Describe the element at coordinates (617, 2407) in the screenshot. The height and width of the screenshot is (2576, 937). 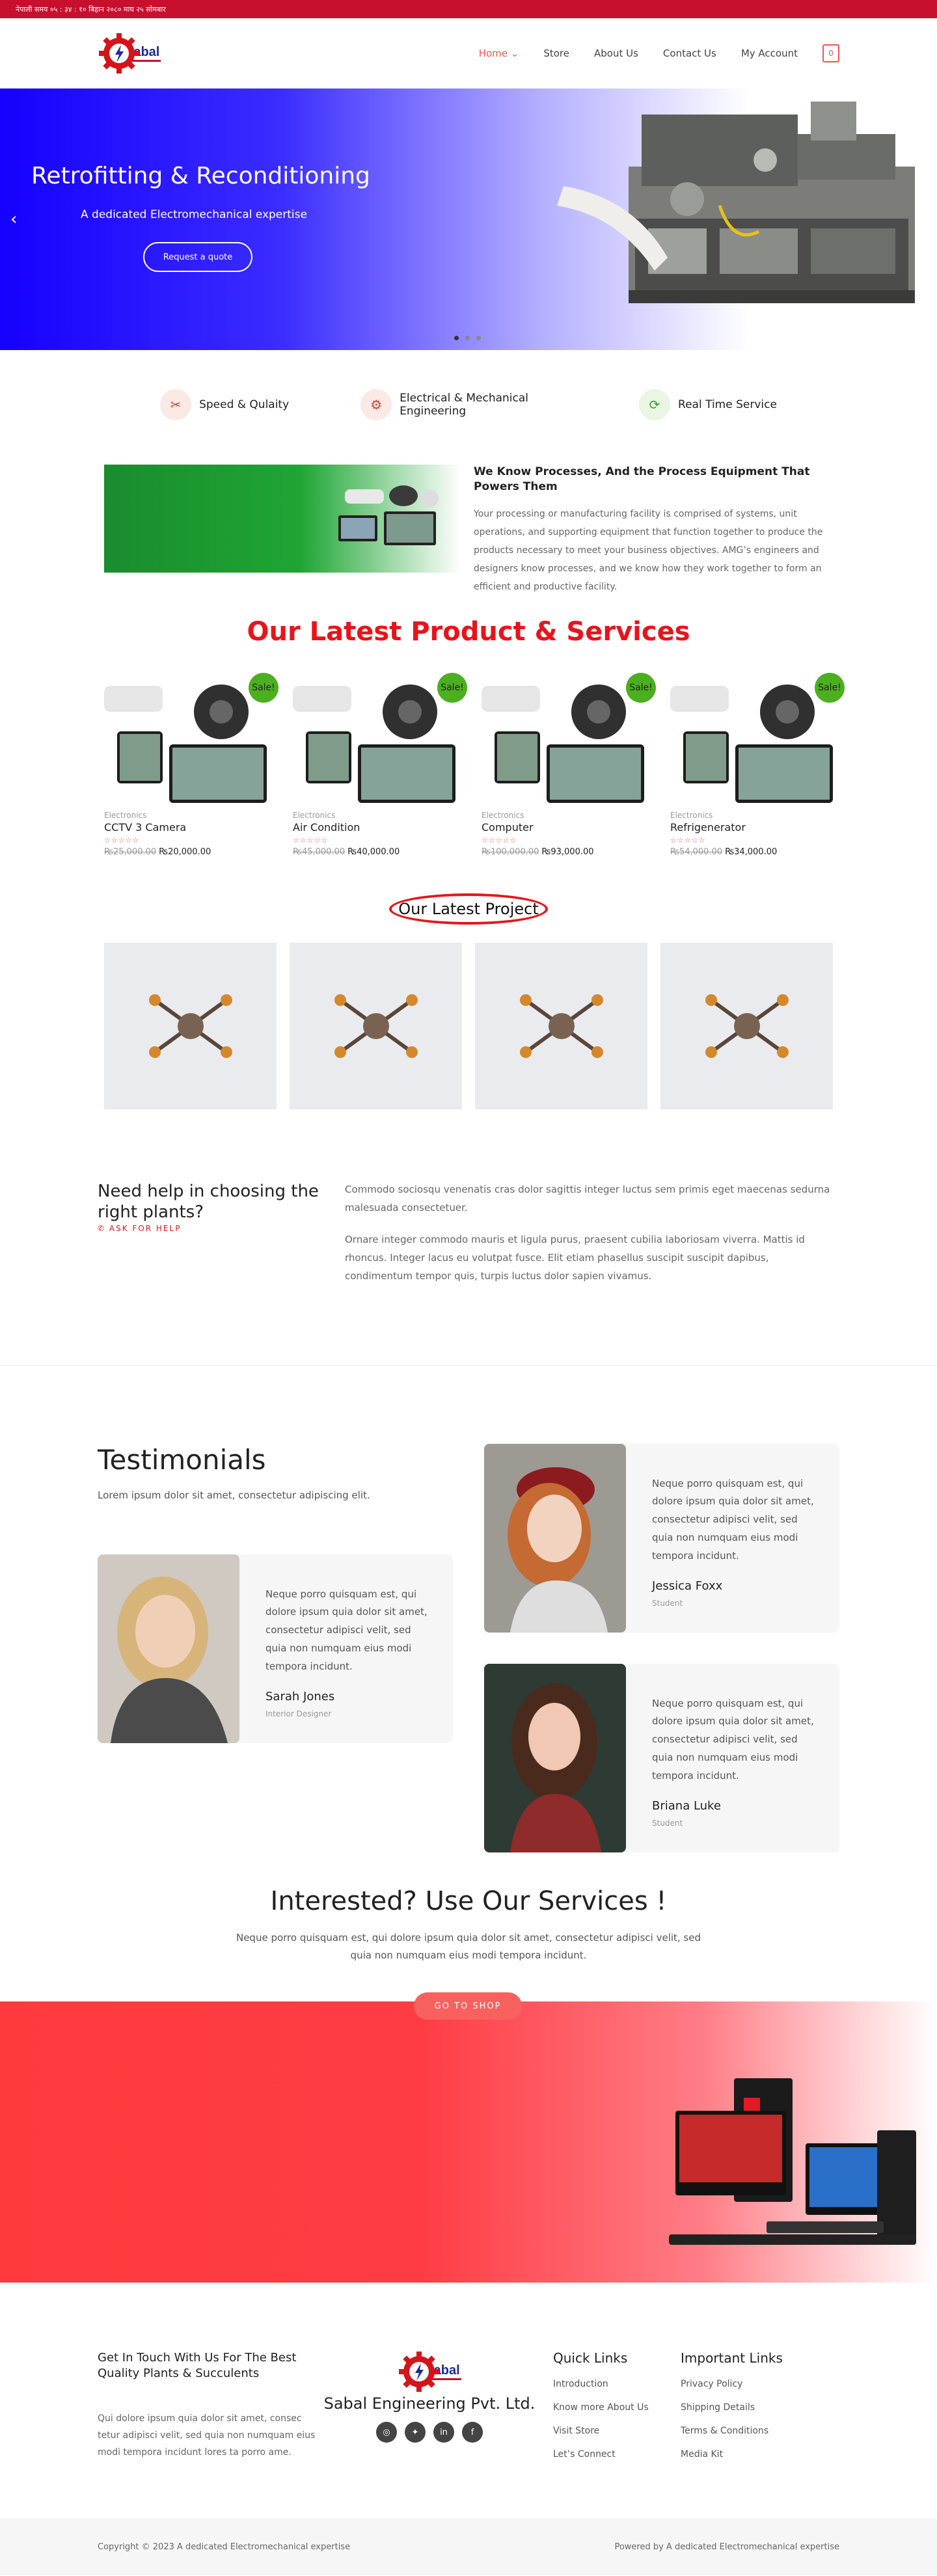
I see `footer-link-about: Know more About Us` at that location.